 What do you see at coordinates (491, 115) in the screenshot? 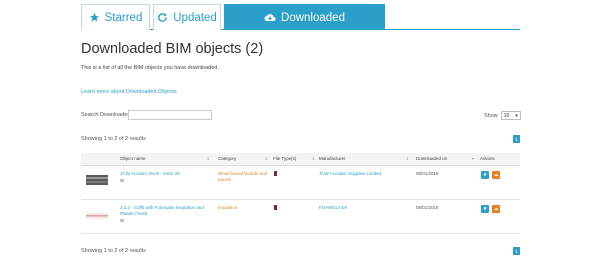
I see `show-label: Show` at bounding box center [491, 115].